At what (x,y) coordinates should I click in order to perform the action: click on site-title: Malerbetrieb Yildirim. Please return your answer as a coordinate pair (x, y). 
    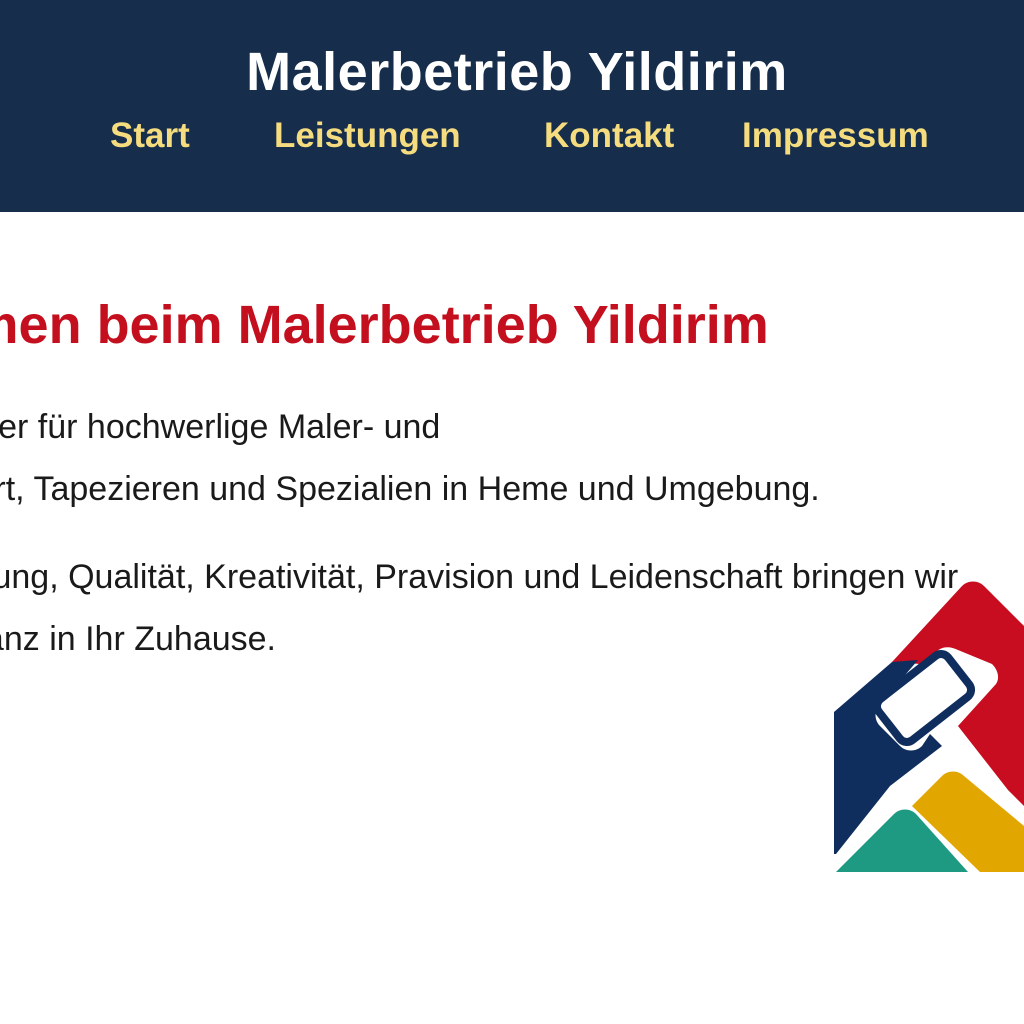
    Looking at the image, I should click on (512, 72).